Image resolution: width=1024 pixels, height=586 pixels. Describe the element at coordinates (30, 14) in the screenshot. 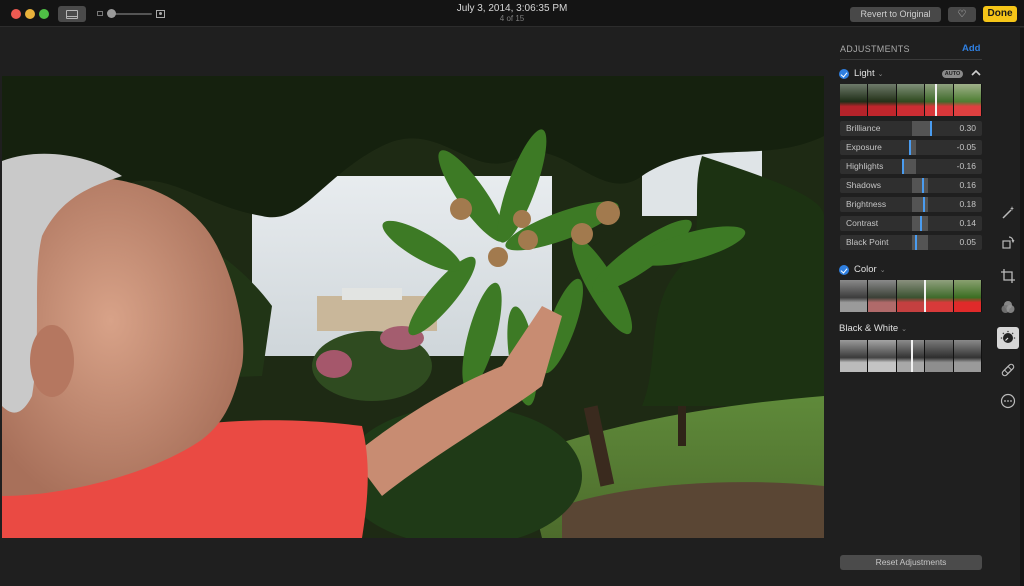

I see `minimize-window-button` at that location.